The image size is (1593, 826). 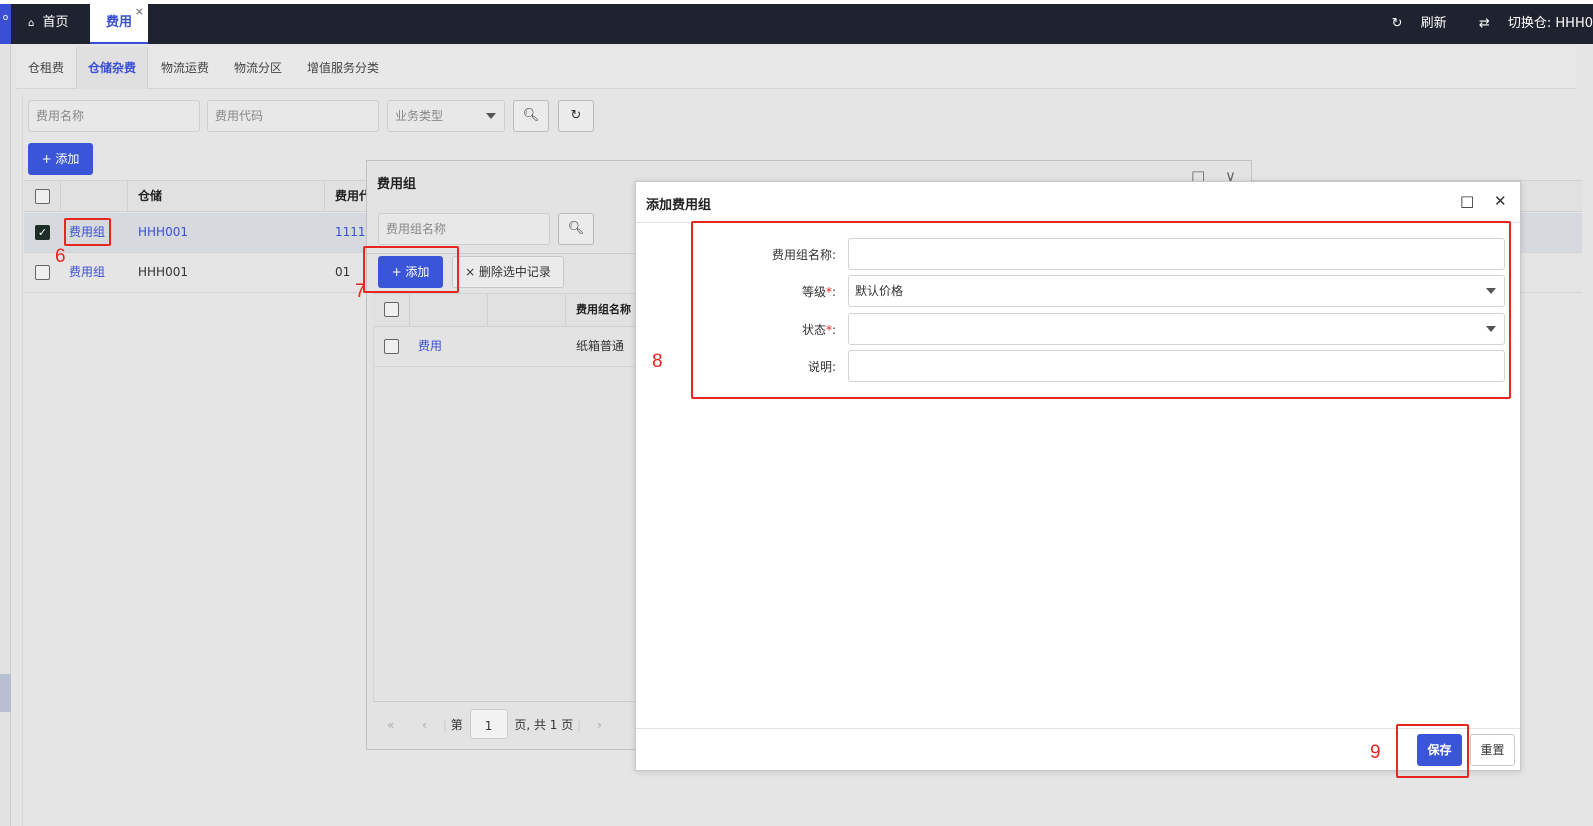 I want to click on home-icon: ⌂, so click(x=31, y=23).